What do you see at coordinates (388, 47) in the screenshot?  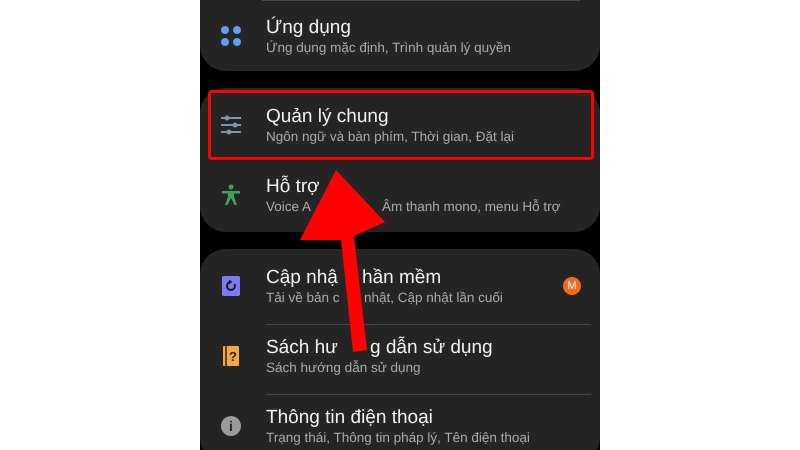 I see `item-subtitle: Ứng dụng mặc định, Trình quản lý quyền` at bounding box center [388, 47].